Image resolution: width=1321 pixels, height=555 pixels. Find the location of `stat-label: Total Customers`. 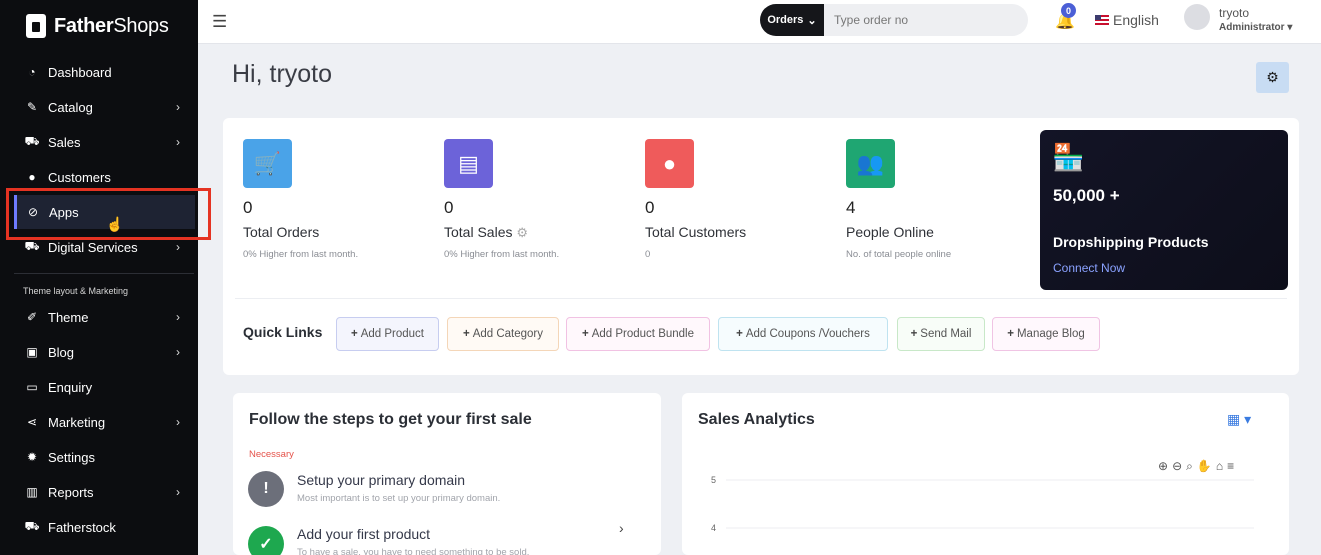

stat-label: Total Customers is located at coordinates (696, 232).